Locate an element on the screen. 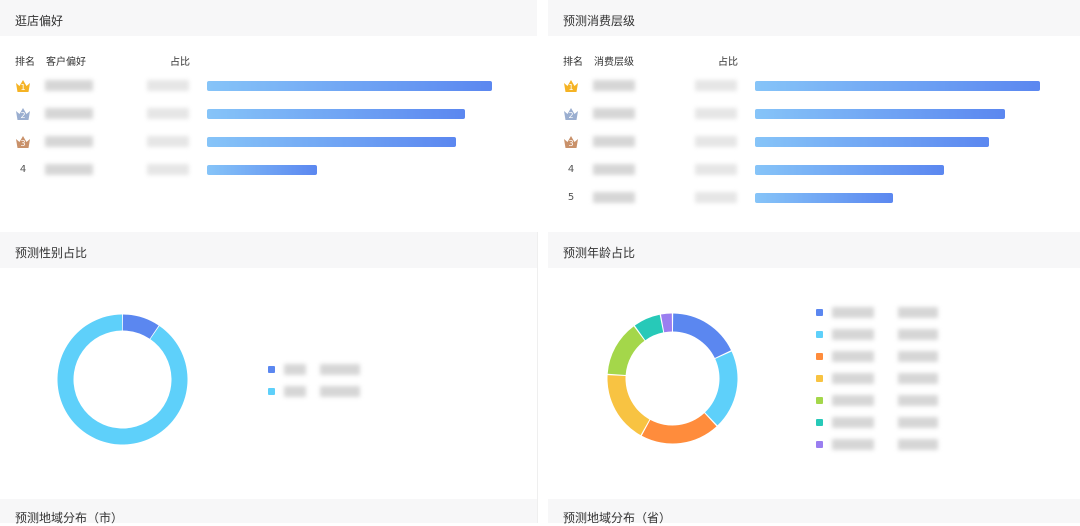  age-donut-chart is located at coordinates (672, 378).